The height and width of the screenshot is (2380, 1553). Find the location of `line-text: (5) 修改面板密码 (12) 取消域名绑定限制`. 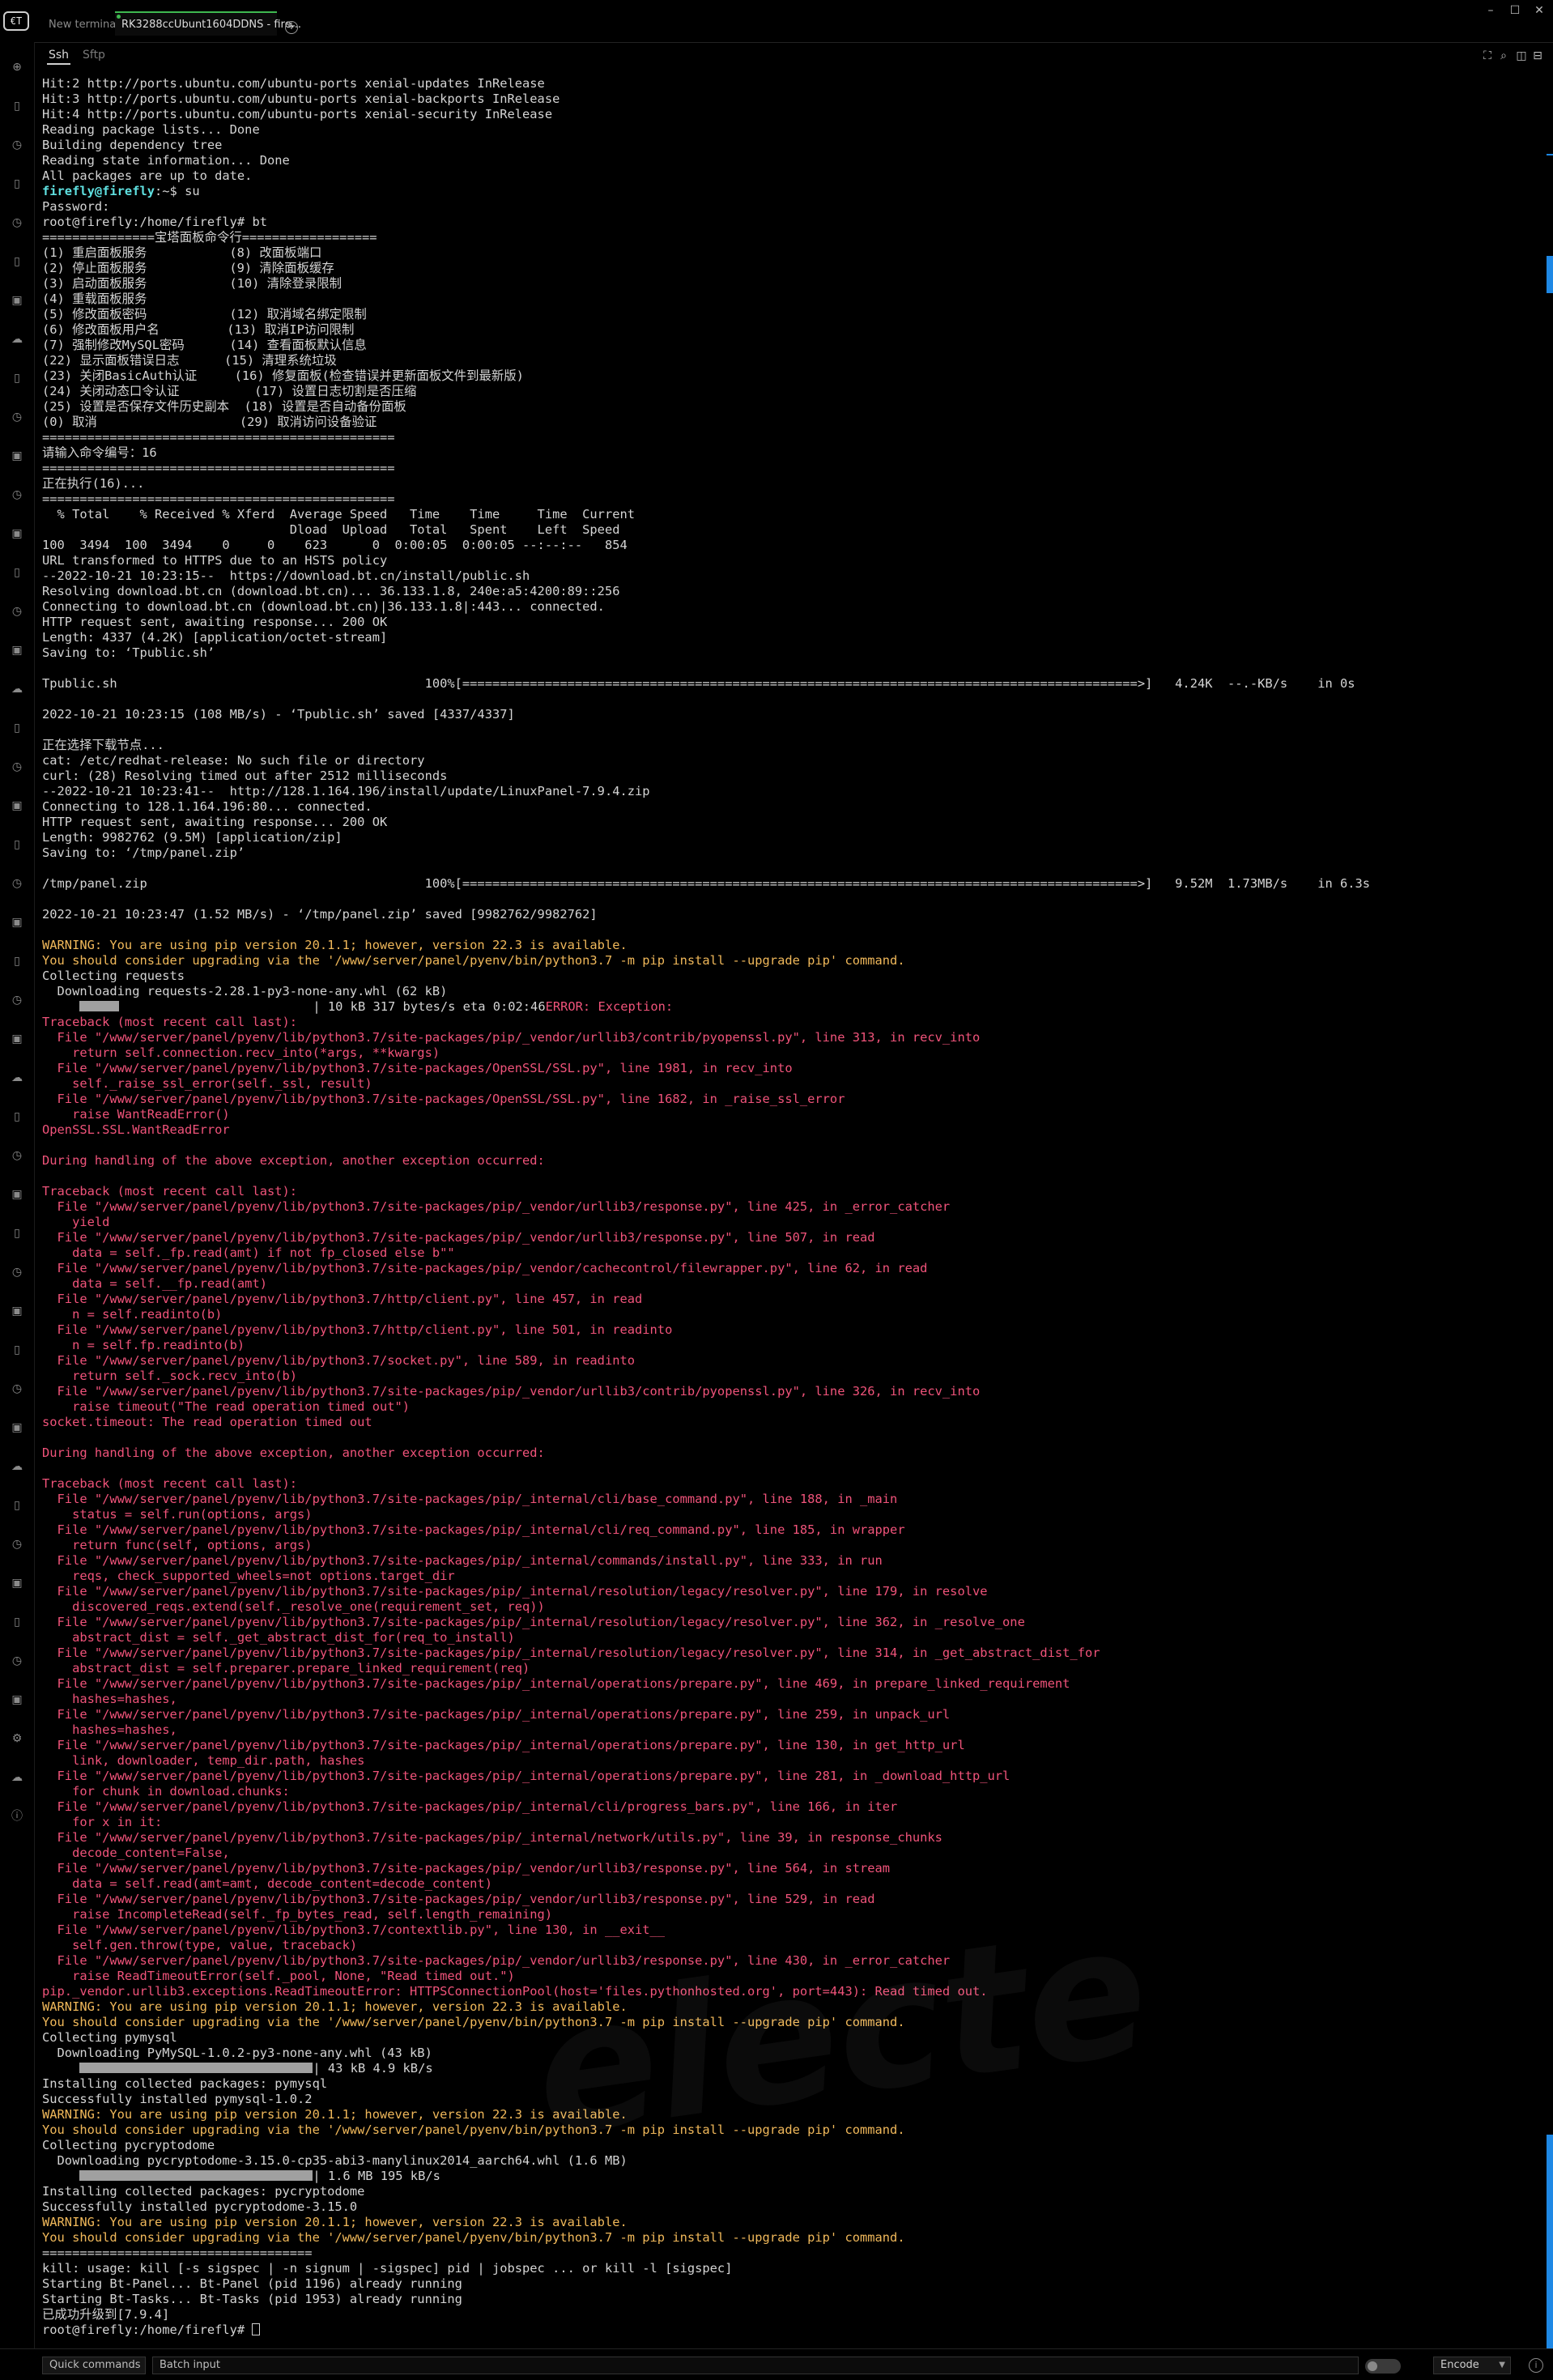

line-text: (5) 修改面板密码 (12) 取消域名绑定限制 is located at coordinates (204, 314).